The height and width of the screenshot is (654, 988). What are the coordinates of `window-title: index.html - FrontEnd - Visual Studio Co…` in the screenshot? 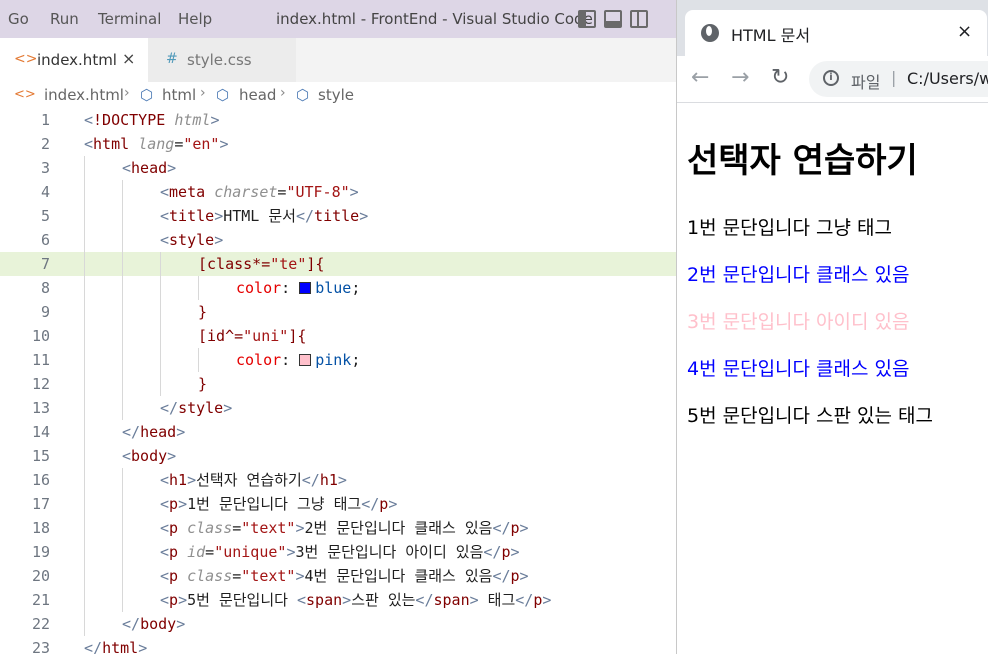 It's located at (434, 19).